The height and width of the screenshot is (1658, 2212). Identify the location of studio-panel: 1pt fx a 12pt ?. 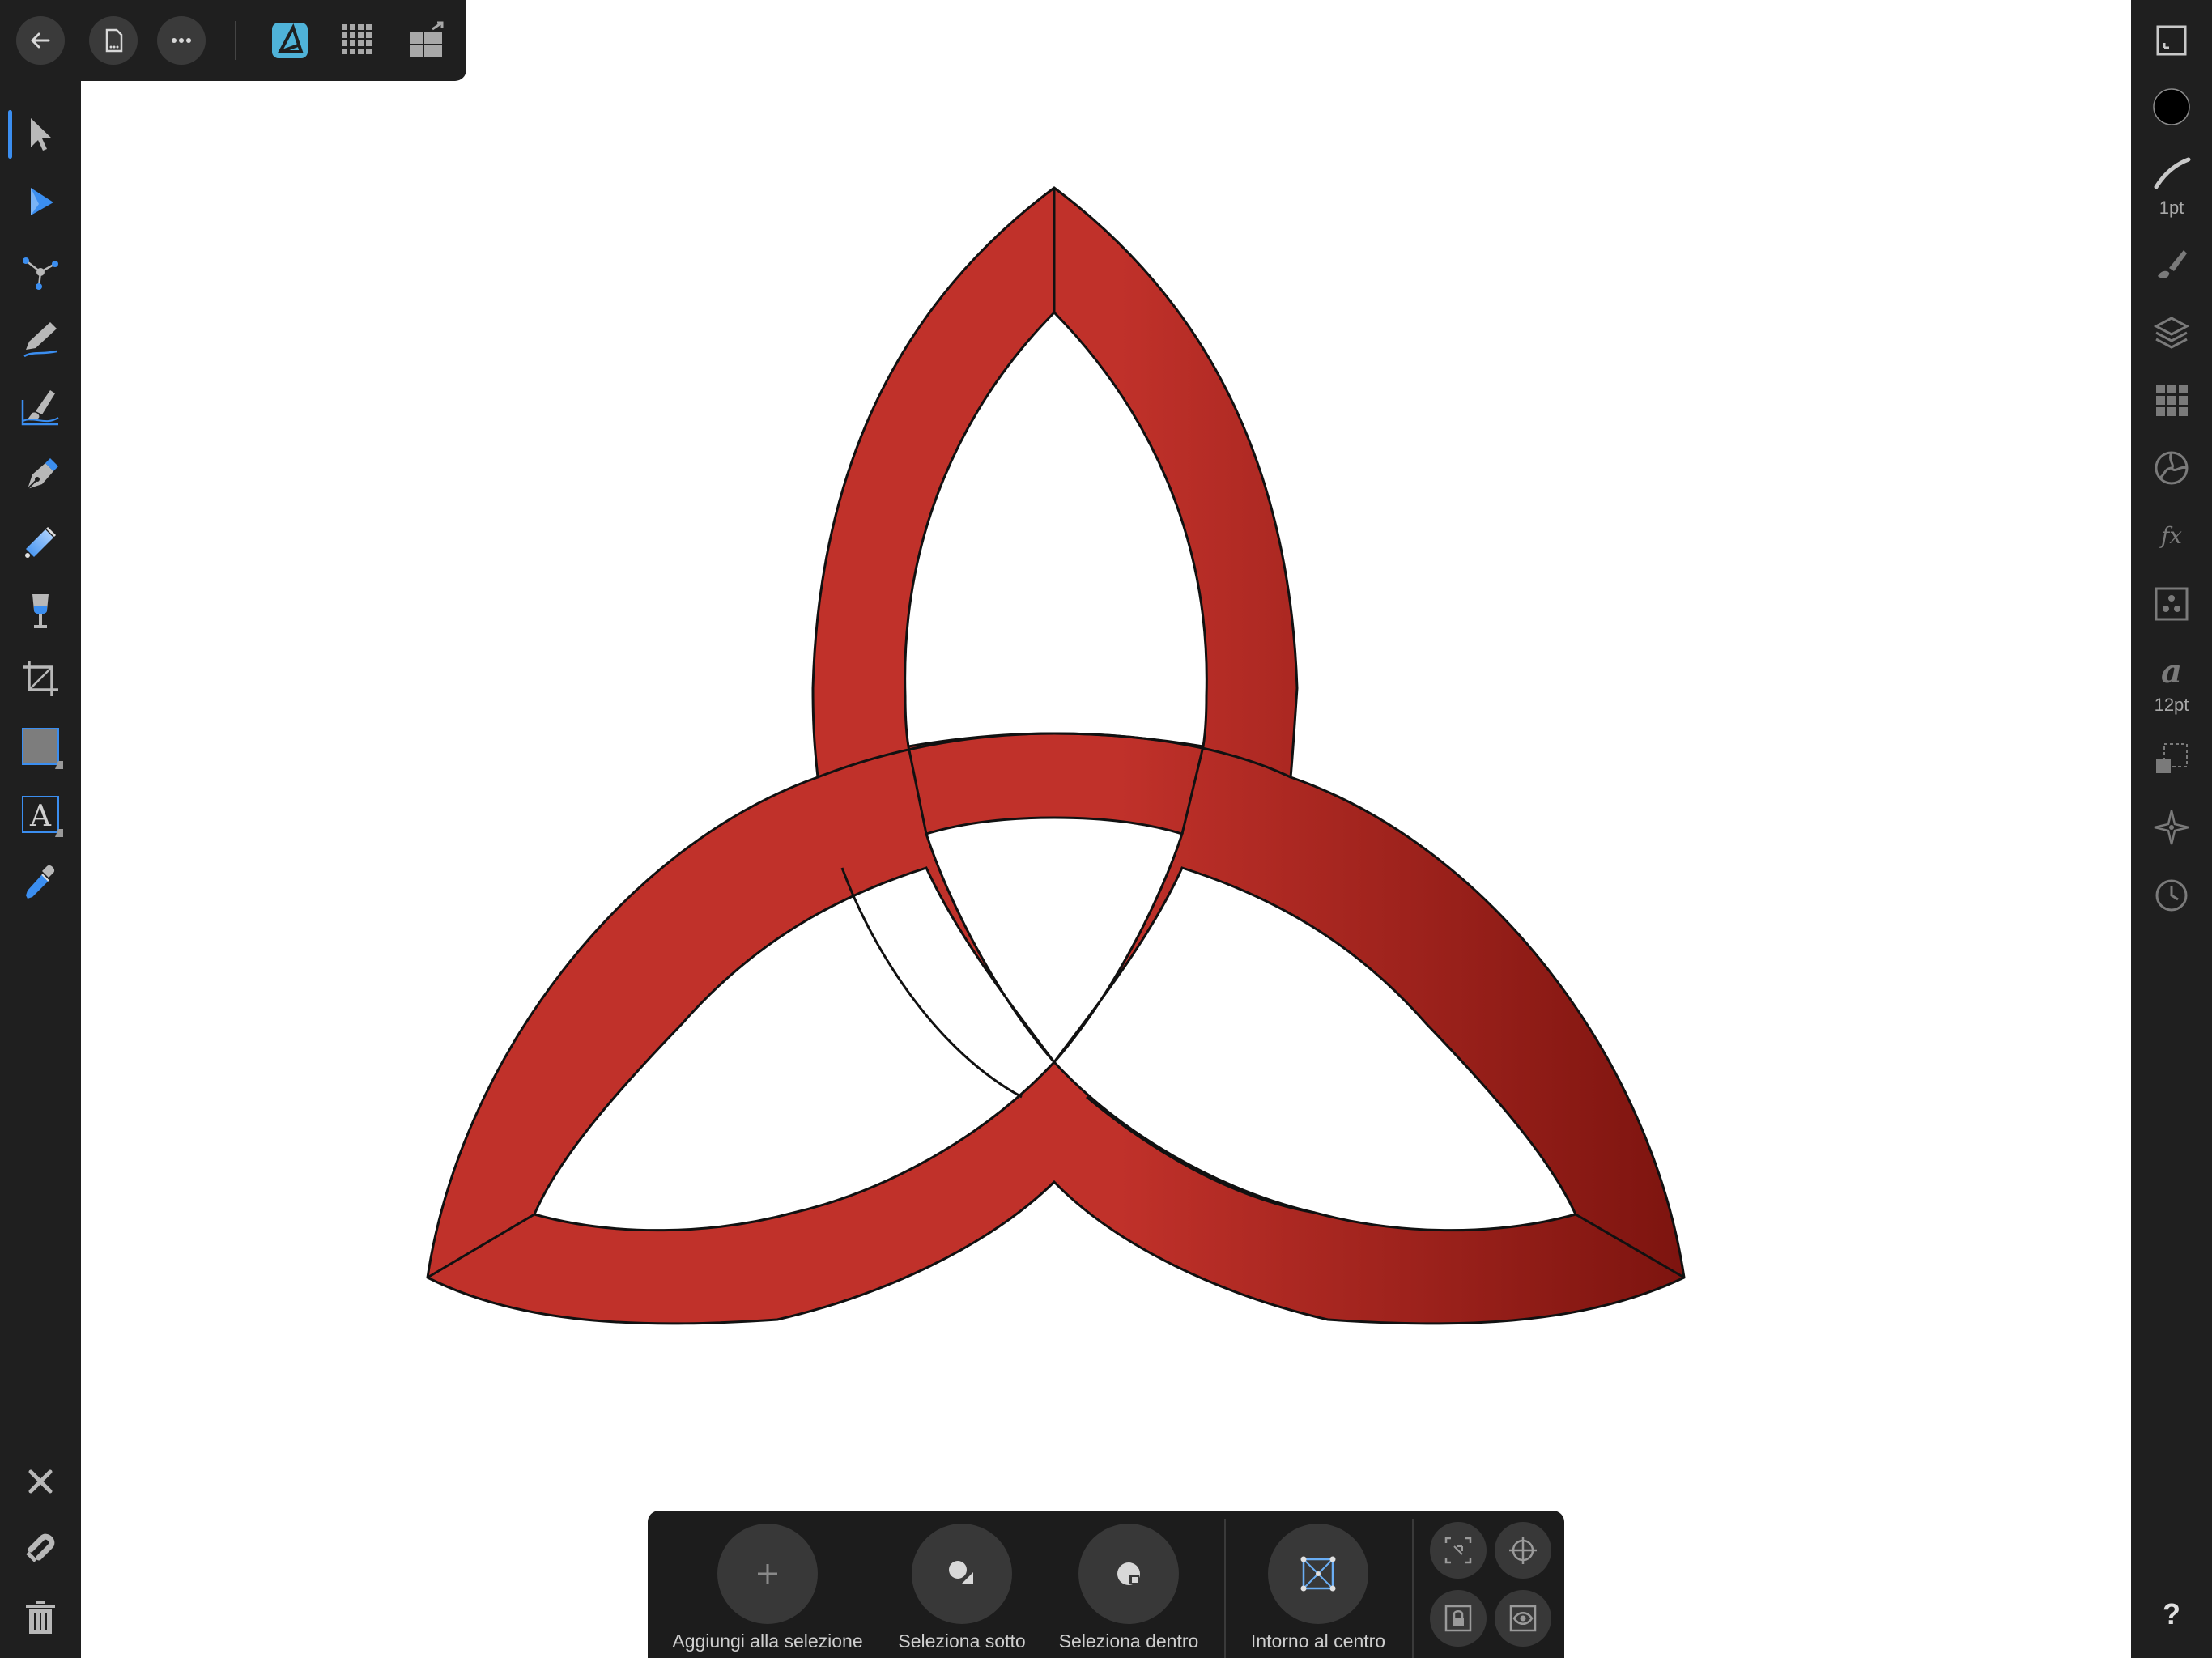
(2171, 829).